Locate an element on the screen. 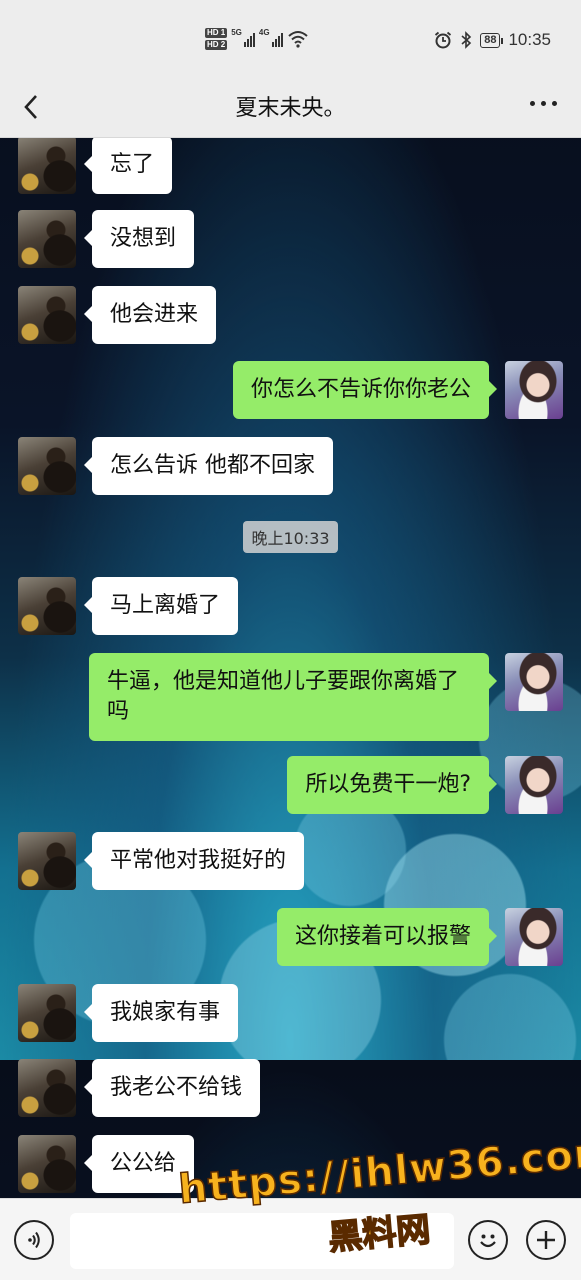  hd2-badge: HD 2 is located at coordinates (216, 45).